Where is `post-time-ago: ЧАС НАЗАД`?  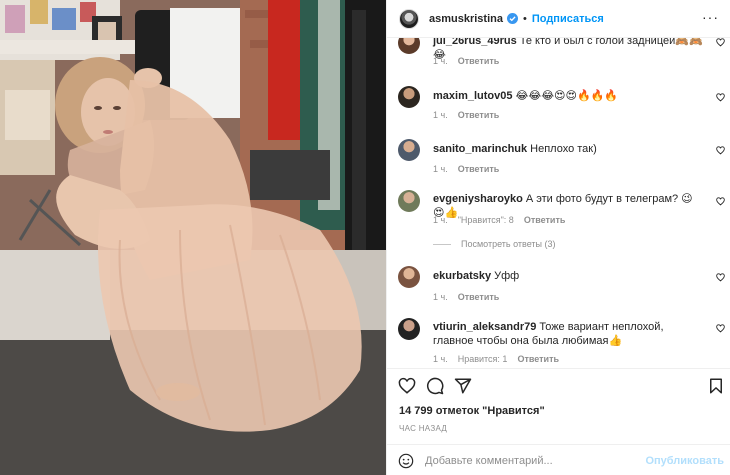 post-time-ago: ЧАС НАЗАД is located at coordinates (423, 428).